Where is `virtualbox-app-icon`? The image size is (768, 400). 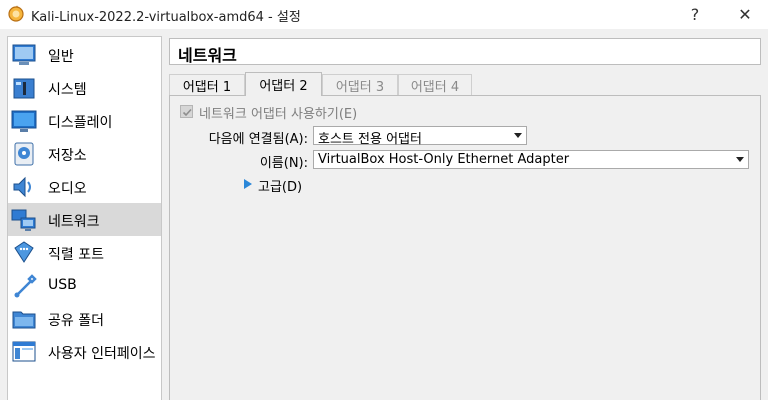 virtualbox-app-icon is located at coordinates (16, 13).